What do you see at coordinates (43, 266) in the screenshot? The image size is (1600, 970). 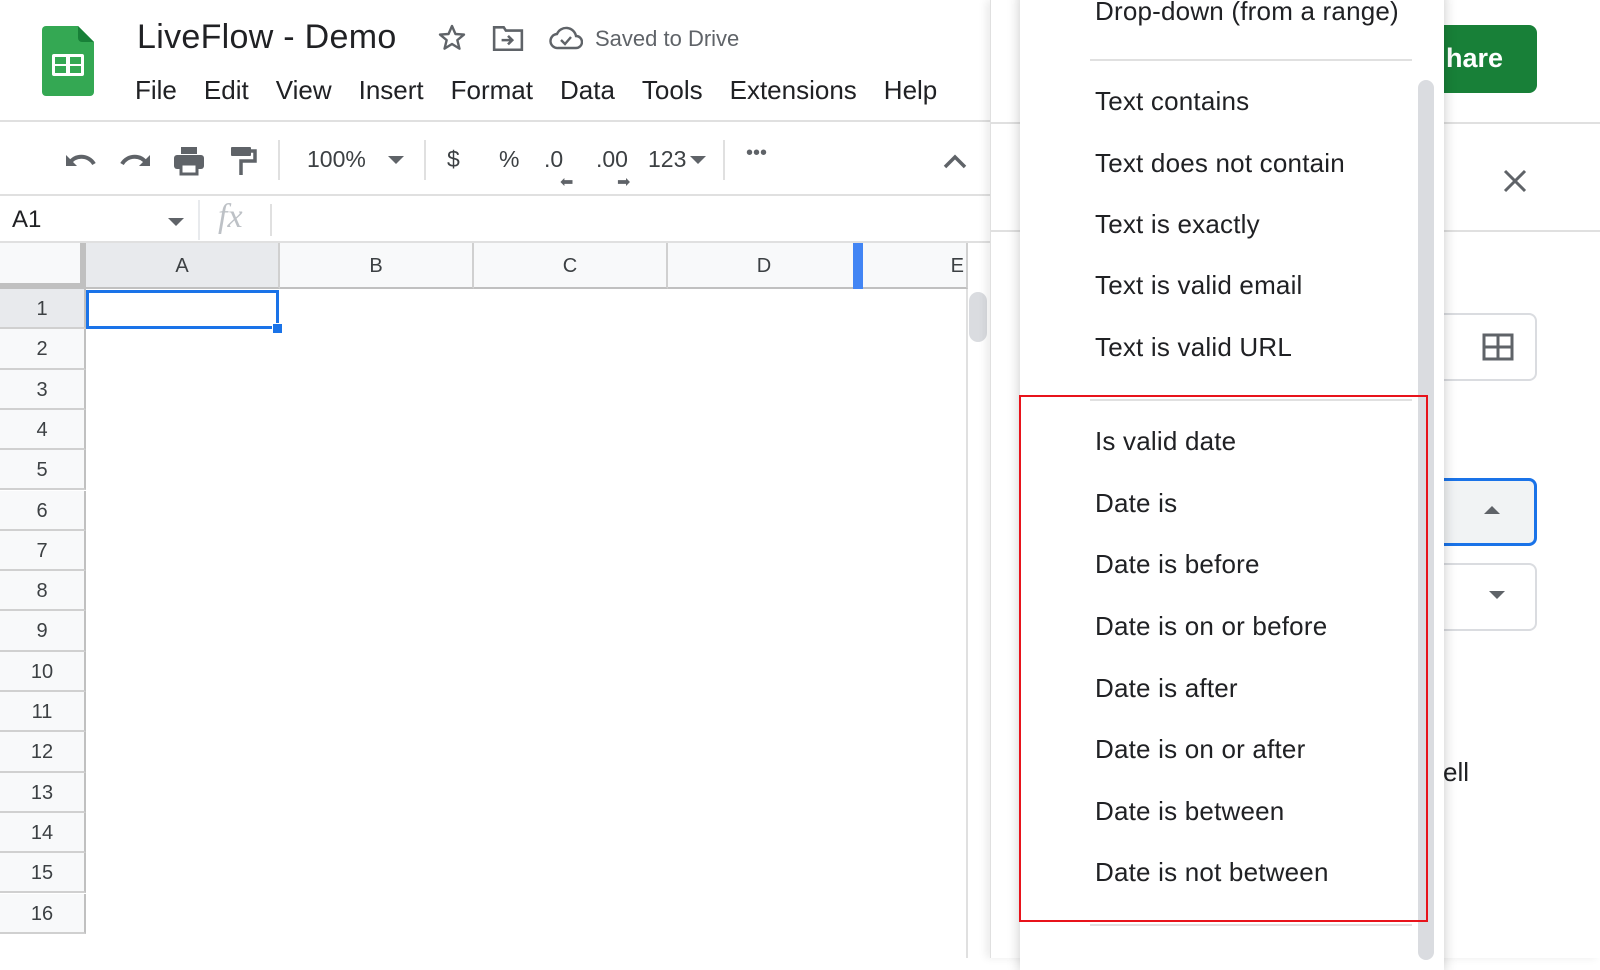 I see `select-all-corner` at bounding box center [43, 266].